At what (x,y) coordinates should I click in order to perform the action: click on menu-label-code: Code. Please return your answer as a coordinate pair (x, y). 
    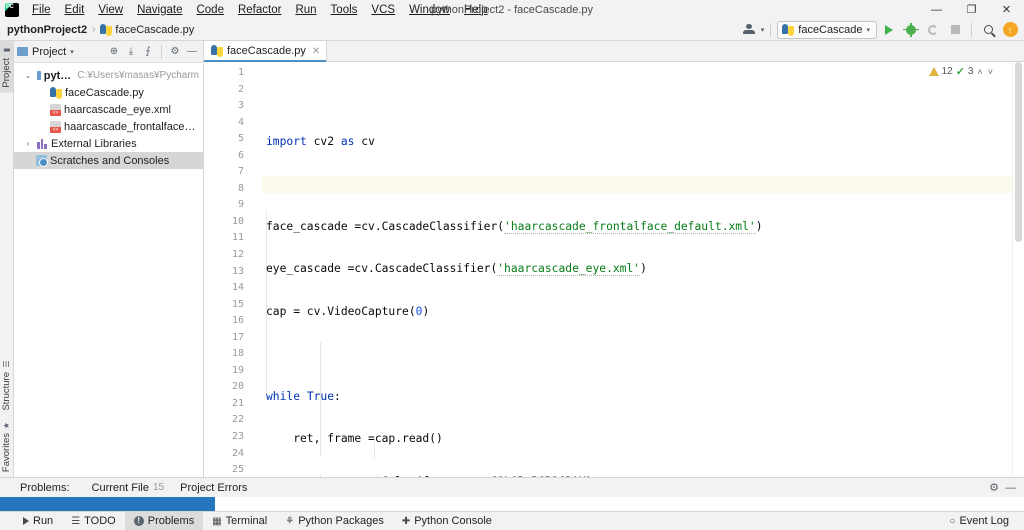
    Looking at the image, I should click on (210, 9).